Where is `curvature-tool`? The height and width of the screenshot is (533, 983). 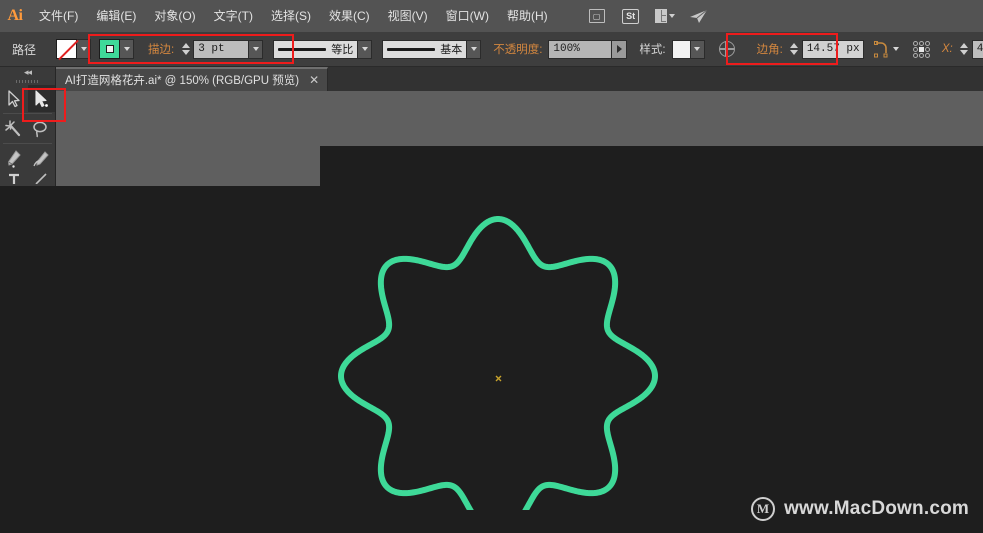 curvature-tool is located at coordinates (42, 158).